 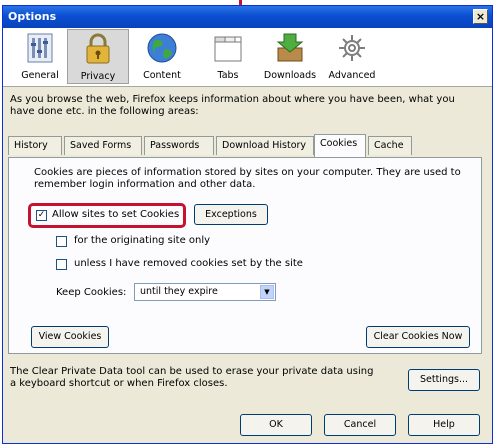 What do you see at coordinates (98, 76) in the screenshot?
I see `toolbar-label: Privacy` at bounding box center [98, 76].